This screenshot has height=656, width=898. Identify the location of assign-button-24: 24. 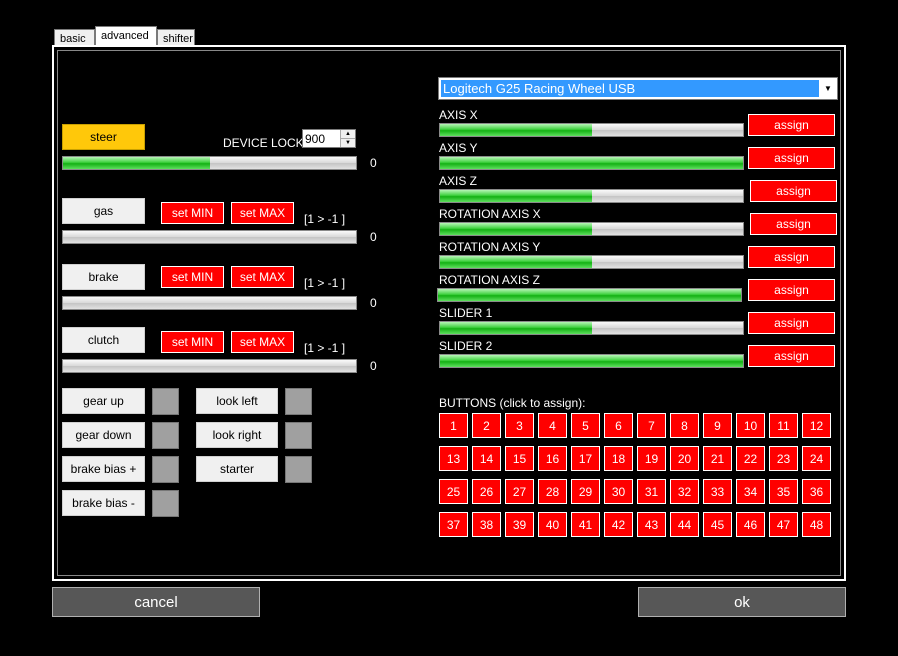
(816, 458).